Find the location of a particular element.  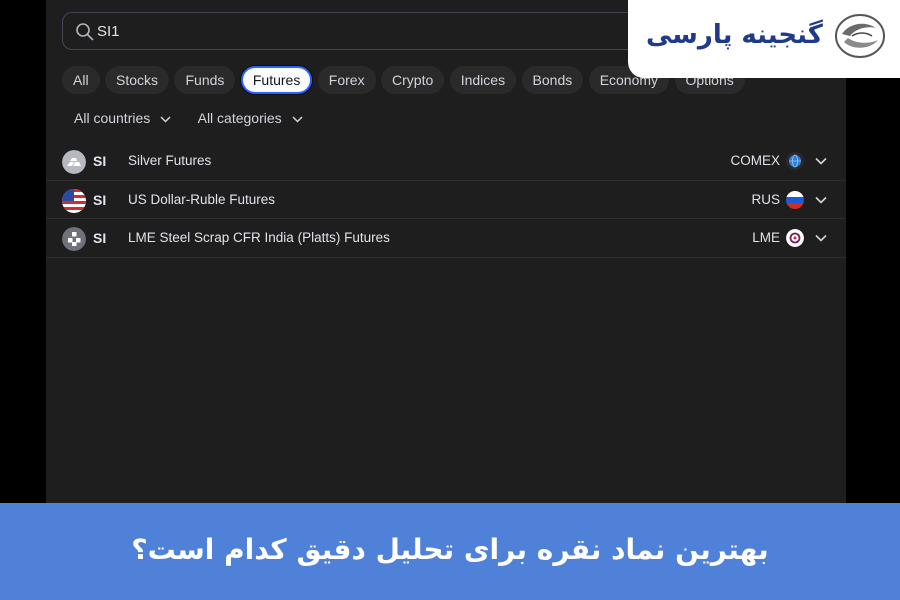

globe-icon is located at coordinates (795, 161).